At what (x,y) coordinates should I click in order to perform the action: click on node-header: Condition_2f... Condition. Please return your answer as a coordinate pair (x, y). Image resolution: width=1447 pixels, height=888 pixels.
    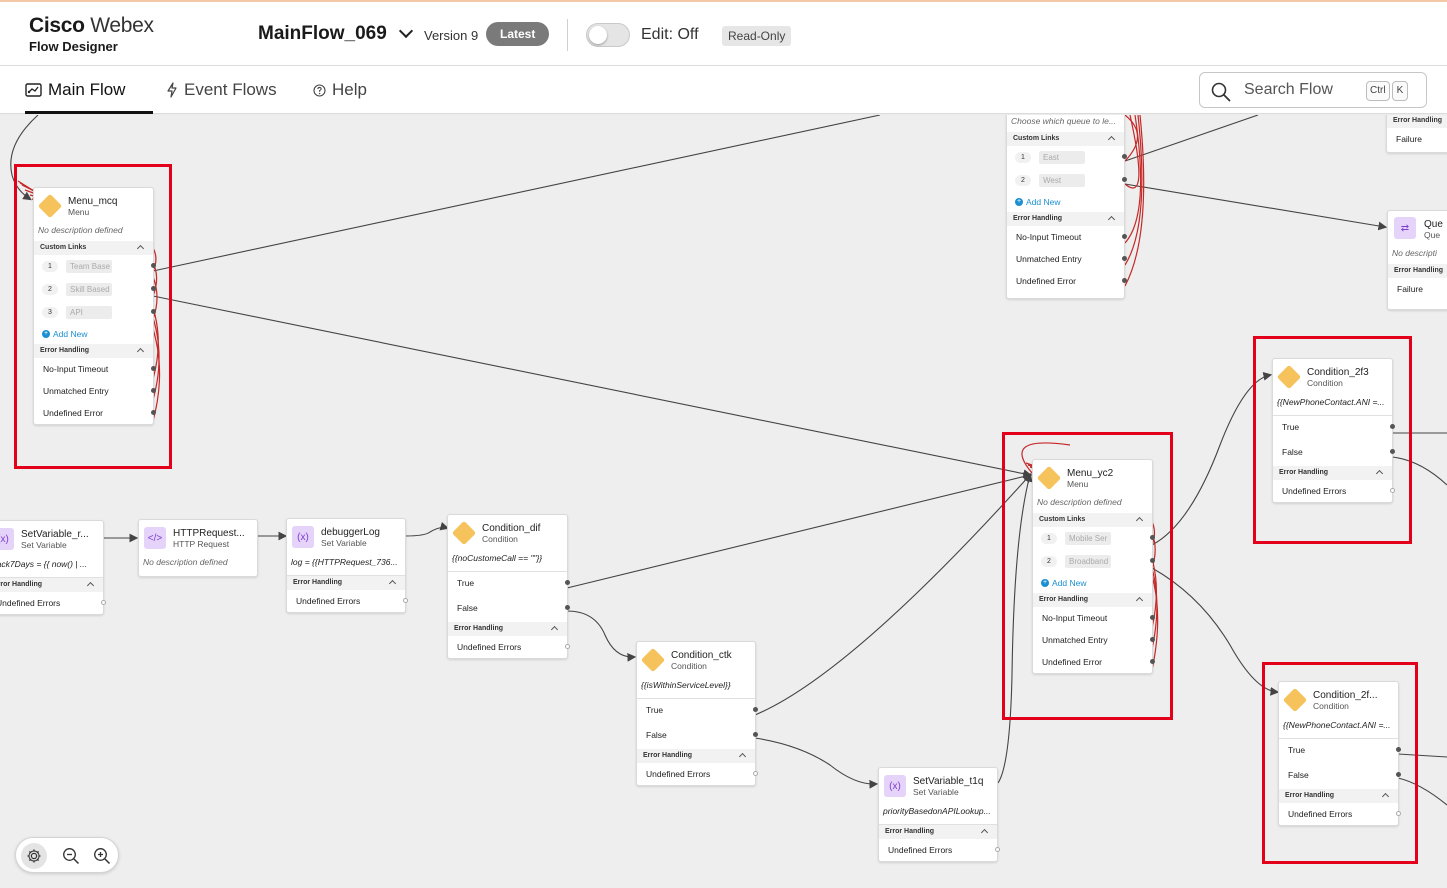
    Looking at the image, I should click on (1338, 699).